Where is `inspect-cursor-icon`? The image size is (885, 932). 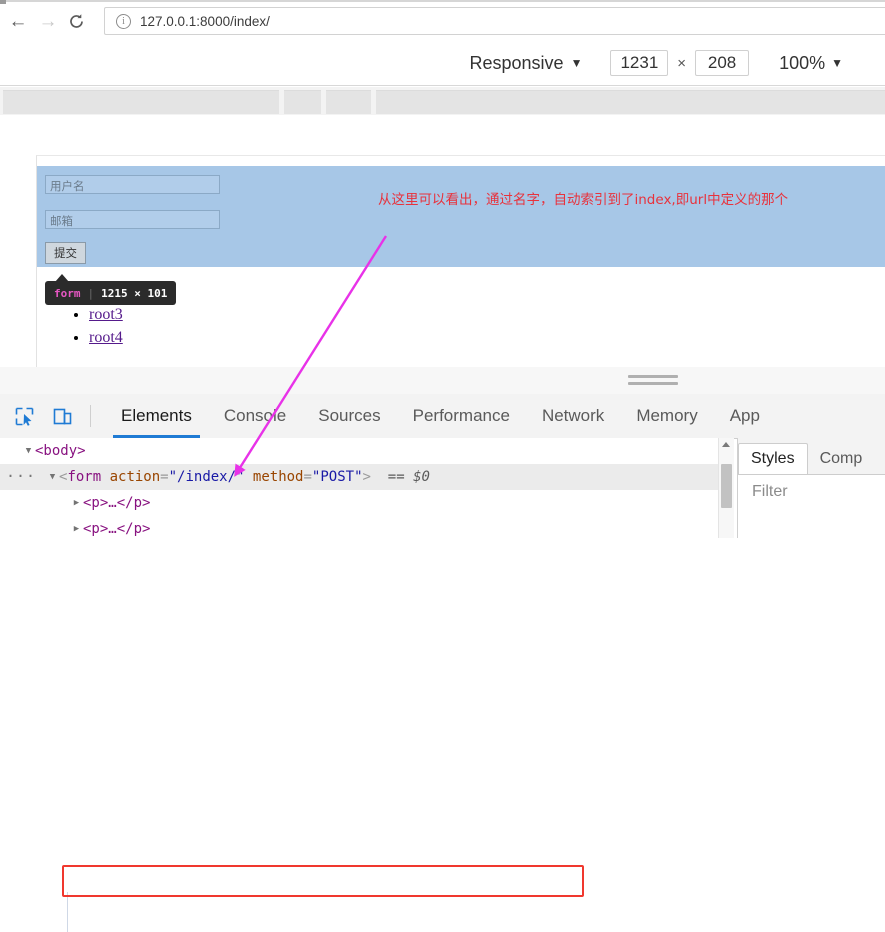
inspect-cursor-icon is located at coordinates (24, 416).